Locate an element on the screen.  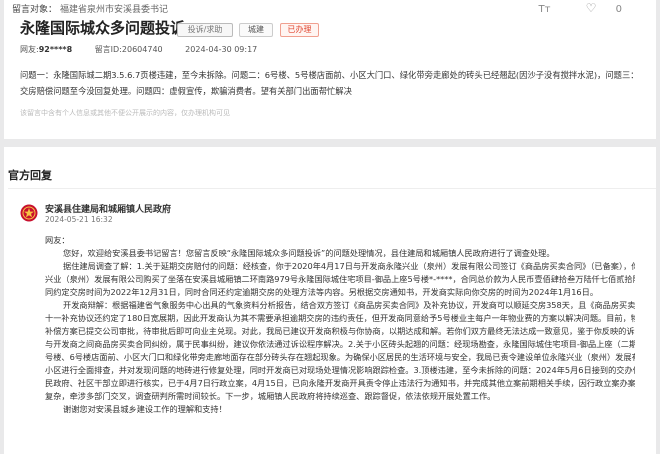
reply-line: 网友： is located at coordinates (57, 240).